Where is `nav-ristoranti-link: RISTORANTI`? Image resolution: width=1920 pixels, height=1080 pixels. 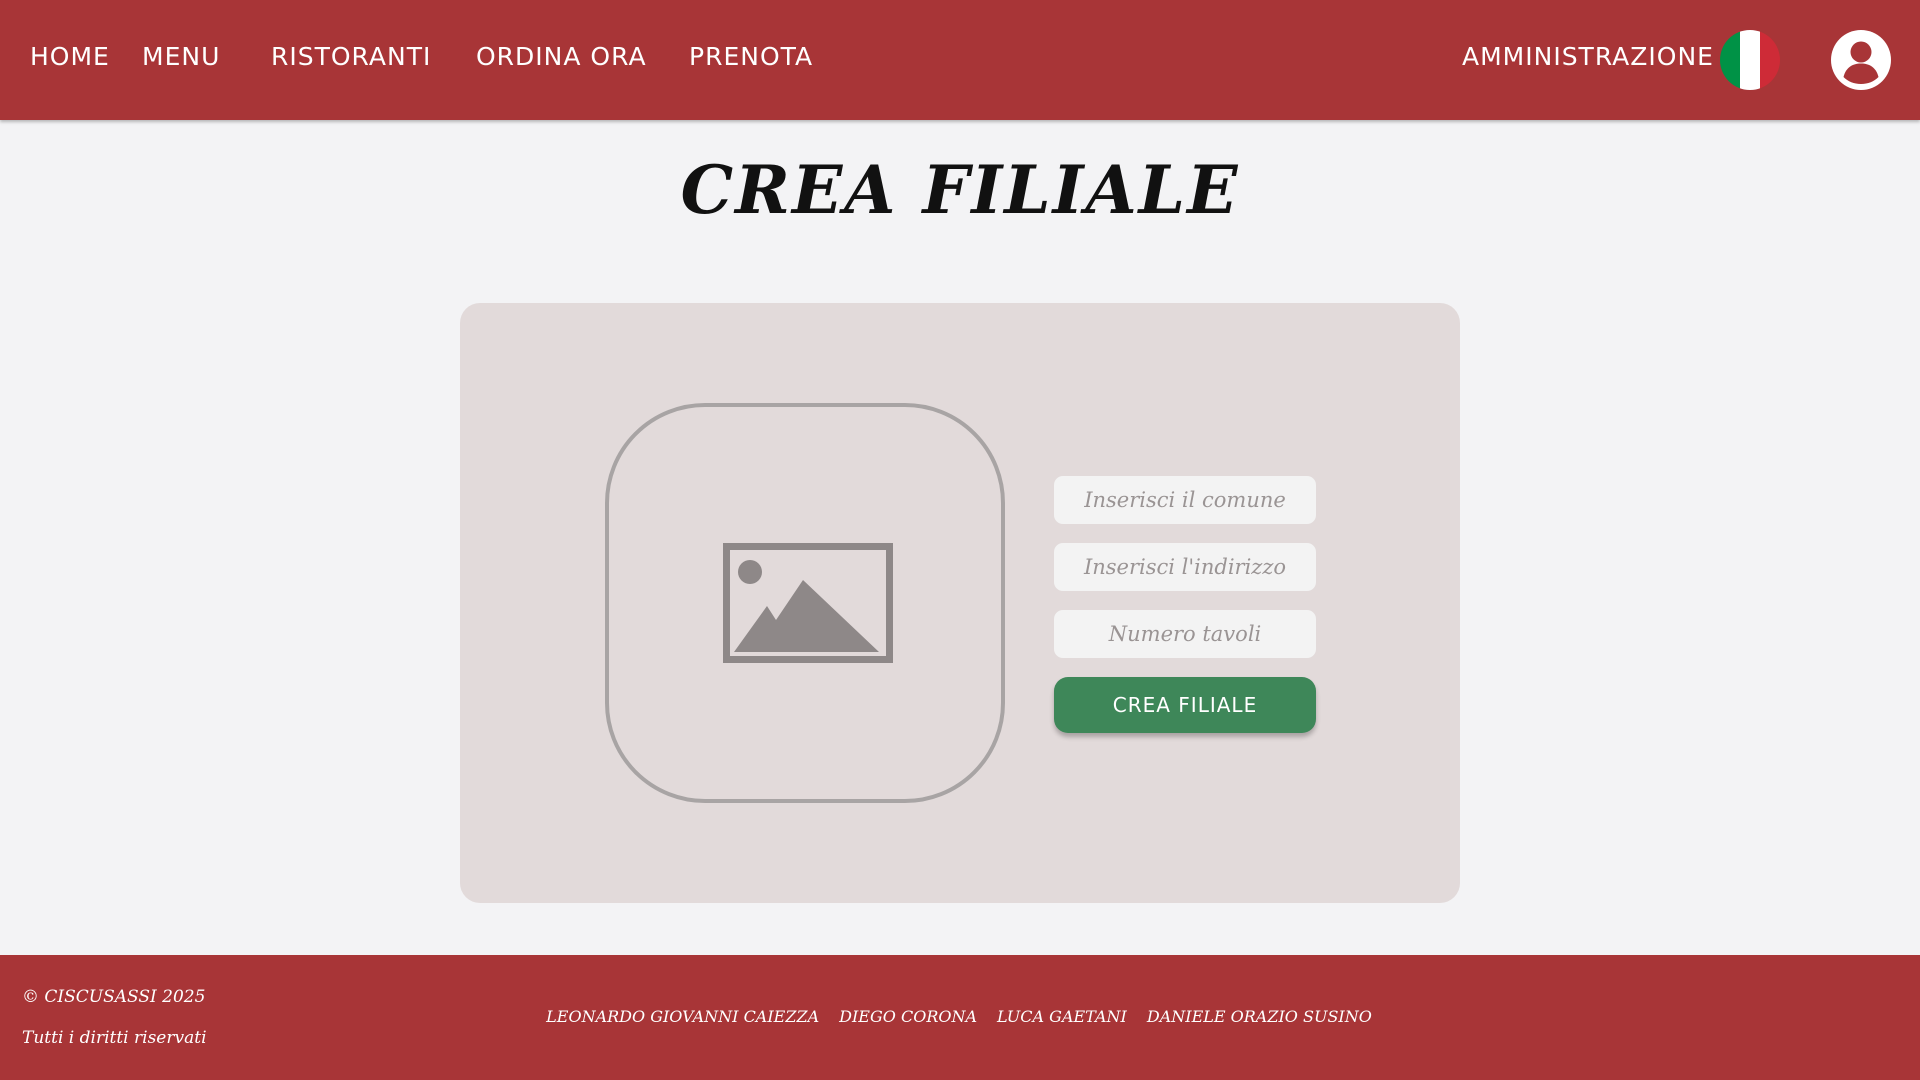 nav-ristoranti-link: RISTORANTI is located at coordinates (351, 57).